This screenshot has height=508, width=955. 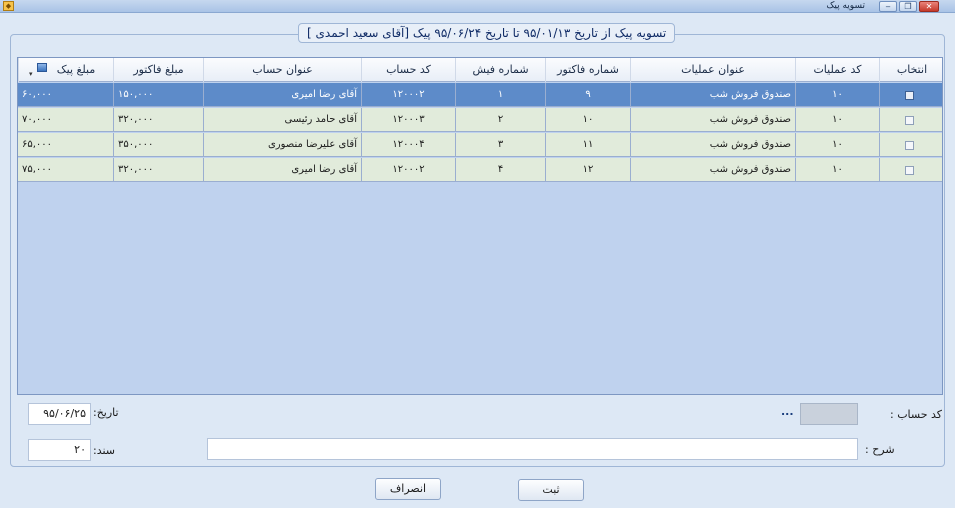 What do you see at coordinates (408, 70) in the screenshot?
I see `col-account-code: کد حساب` at bounding box center [408, 70].